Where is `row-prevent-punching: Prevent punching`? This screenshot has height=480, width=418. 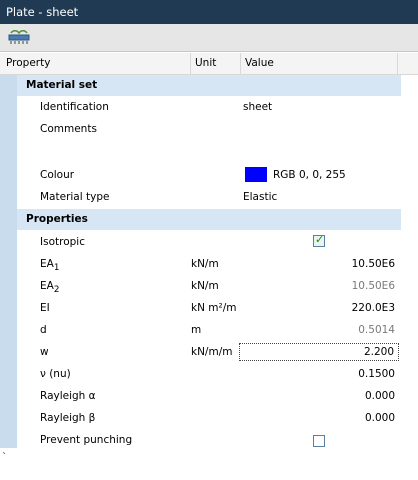 row-prevent-punching: Prevent punching is located at coordinates (209, 438).